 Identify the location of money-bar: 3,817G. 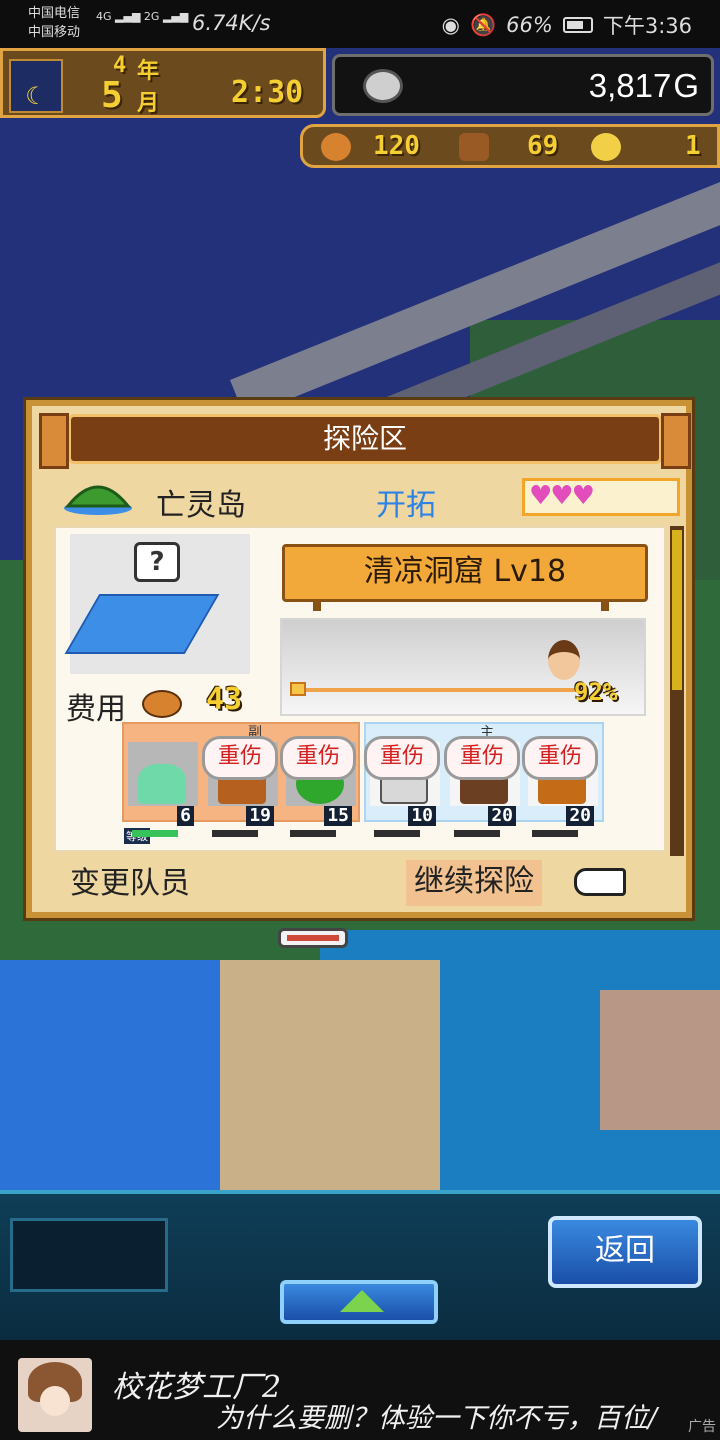
(523, 85).